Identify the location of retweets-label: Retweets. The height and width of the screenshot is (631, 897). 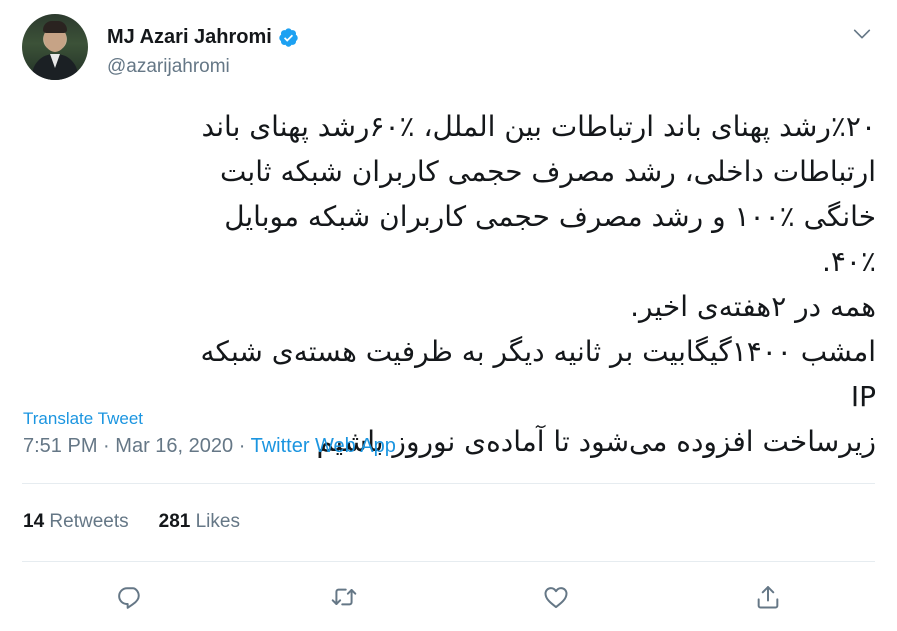
(89, 521).